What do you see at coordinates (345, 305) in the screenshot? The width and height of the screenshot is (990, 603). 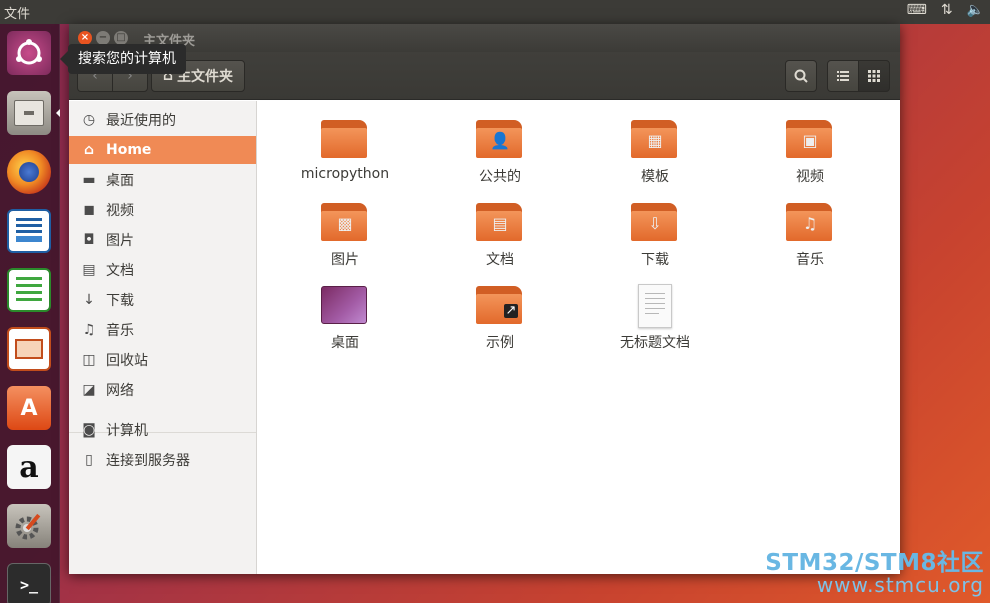 I see `desktop-folder-icon` at bounding box center [345, 305].